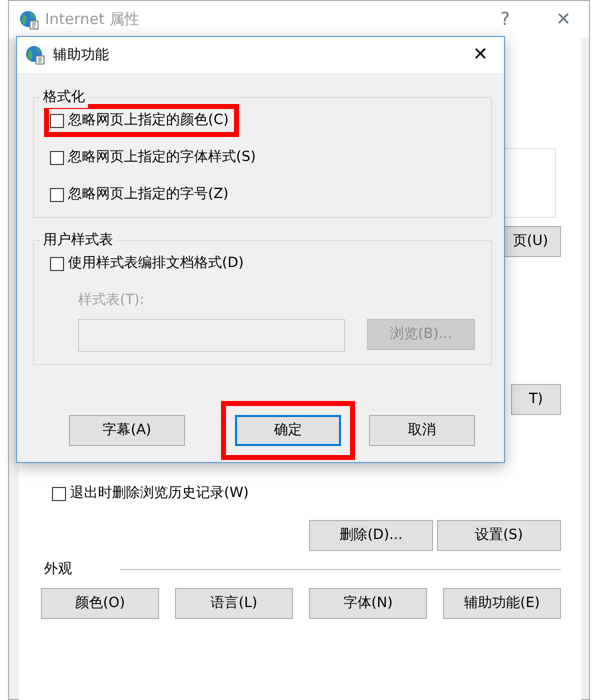  Describe the element at coordinates (234, 603) in the screenshot. I see `appearance-button: 语言(L)` at that location.